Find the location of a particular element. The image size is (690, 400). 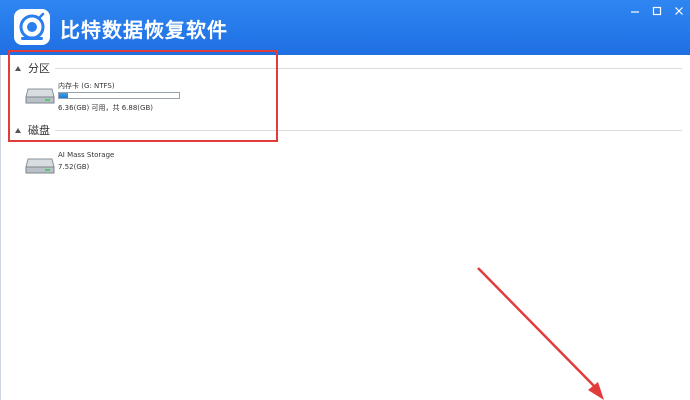

disk-item: AI Mass Storage 7.52(GB) is located at coordinates (95, 167).